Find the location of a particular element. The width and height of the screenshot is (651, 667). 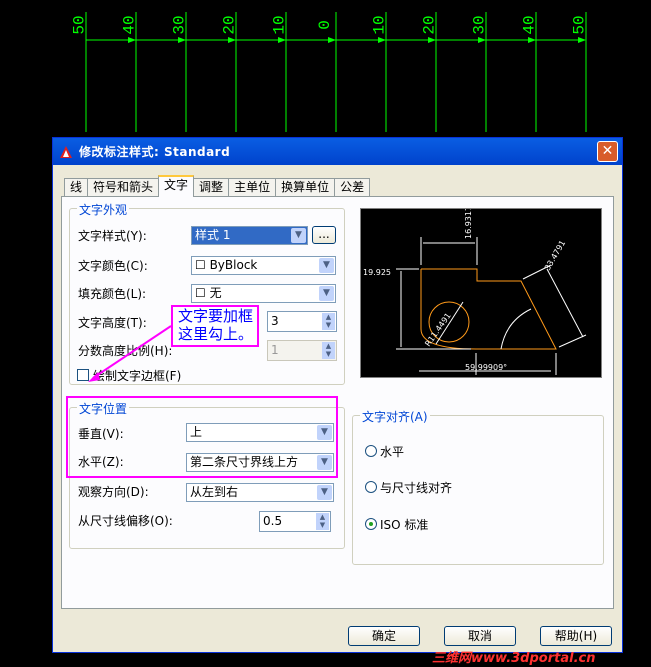

callout-arrow is located at coordinates (130, 353).